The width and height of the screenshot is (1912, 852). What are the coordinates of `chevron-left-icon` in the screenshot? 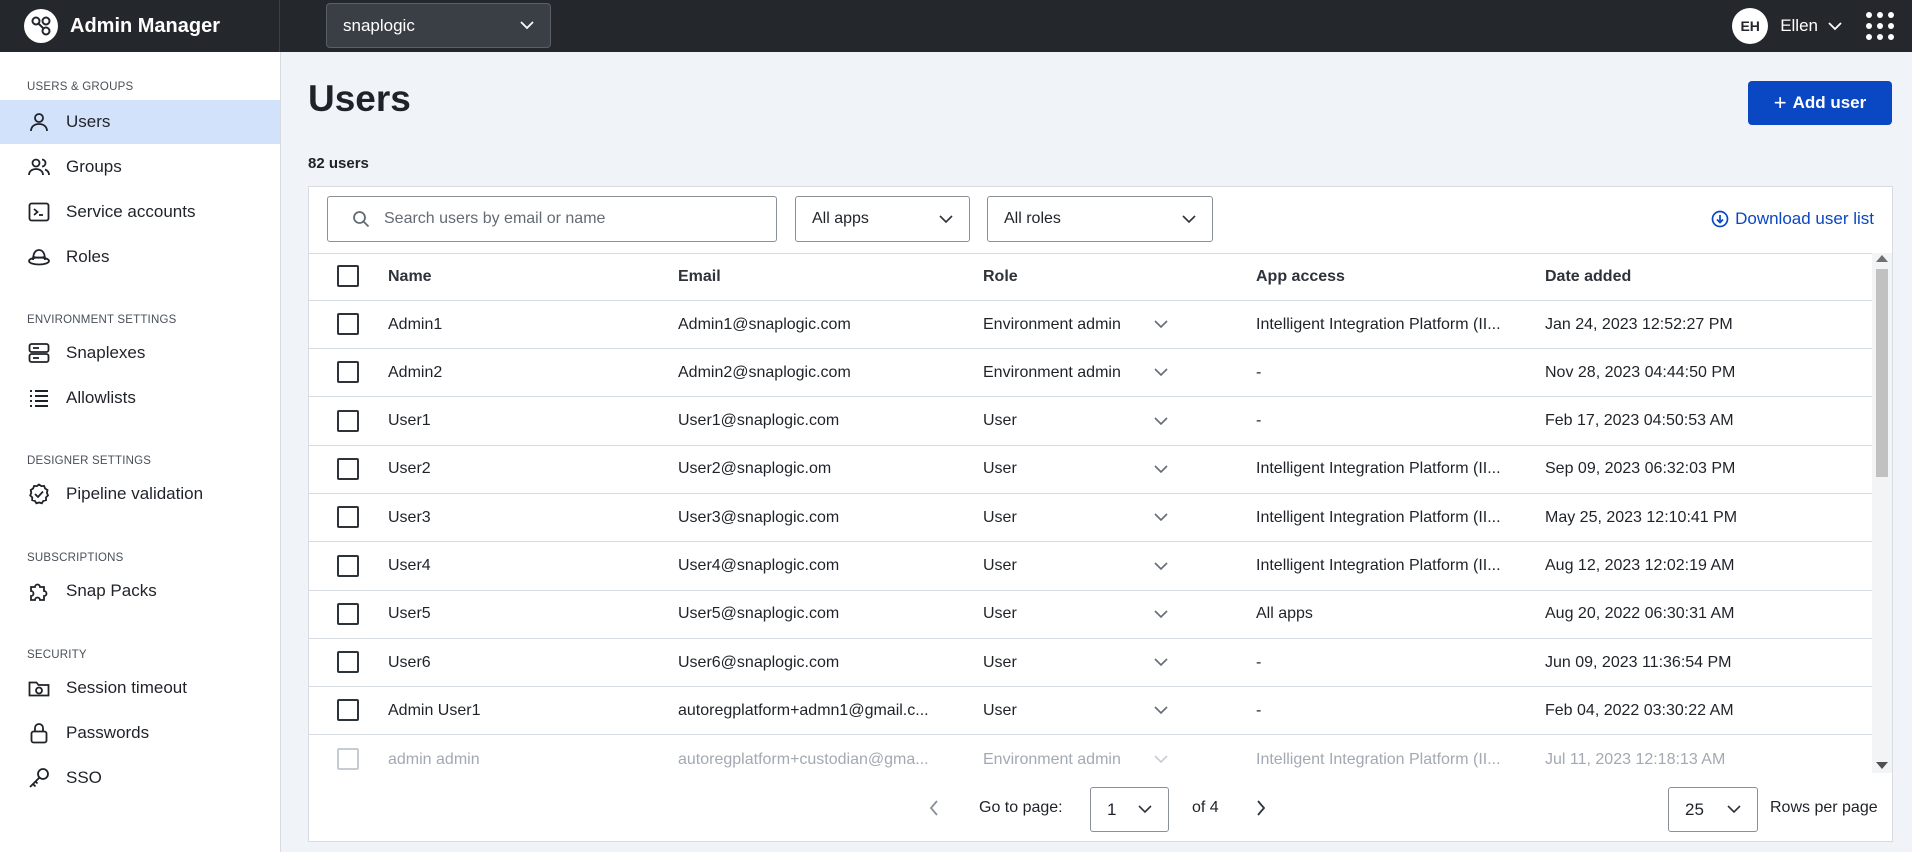 It's located at (933, 808).